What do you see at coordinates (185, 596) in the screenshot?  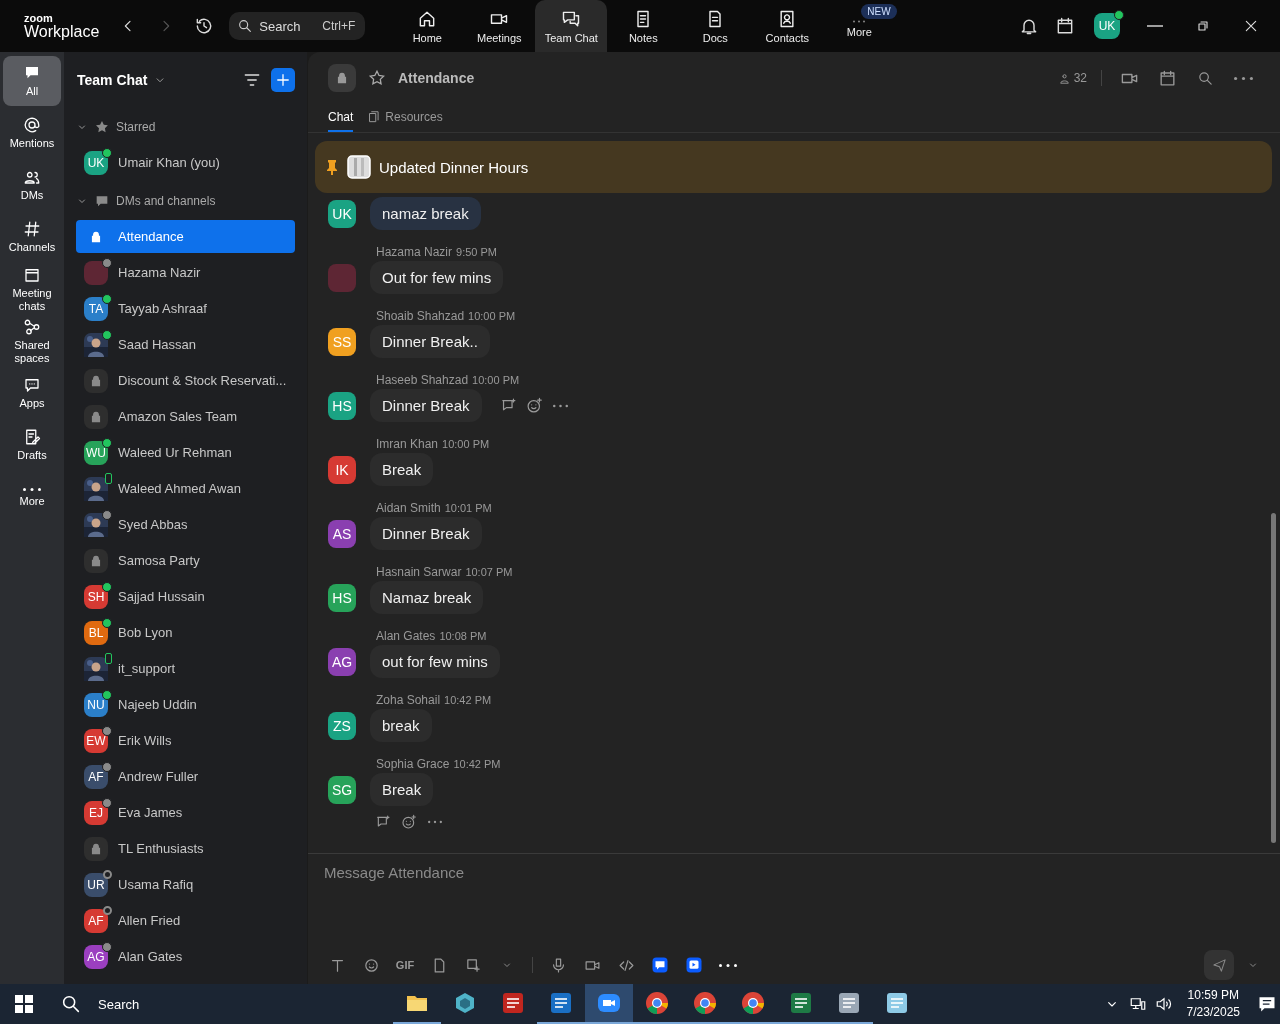 I see `chat-list-item: SH Sajjad Hussain` at bounding box center [185, 596].